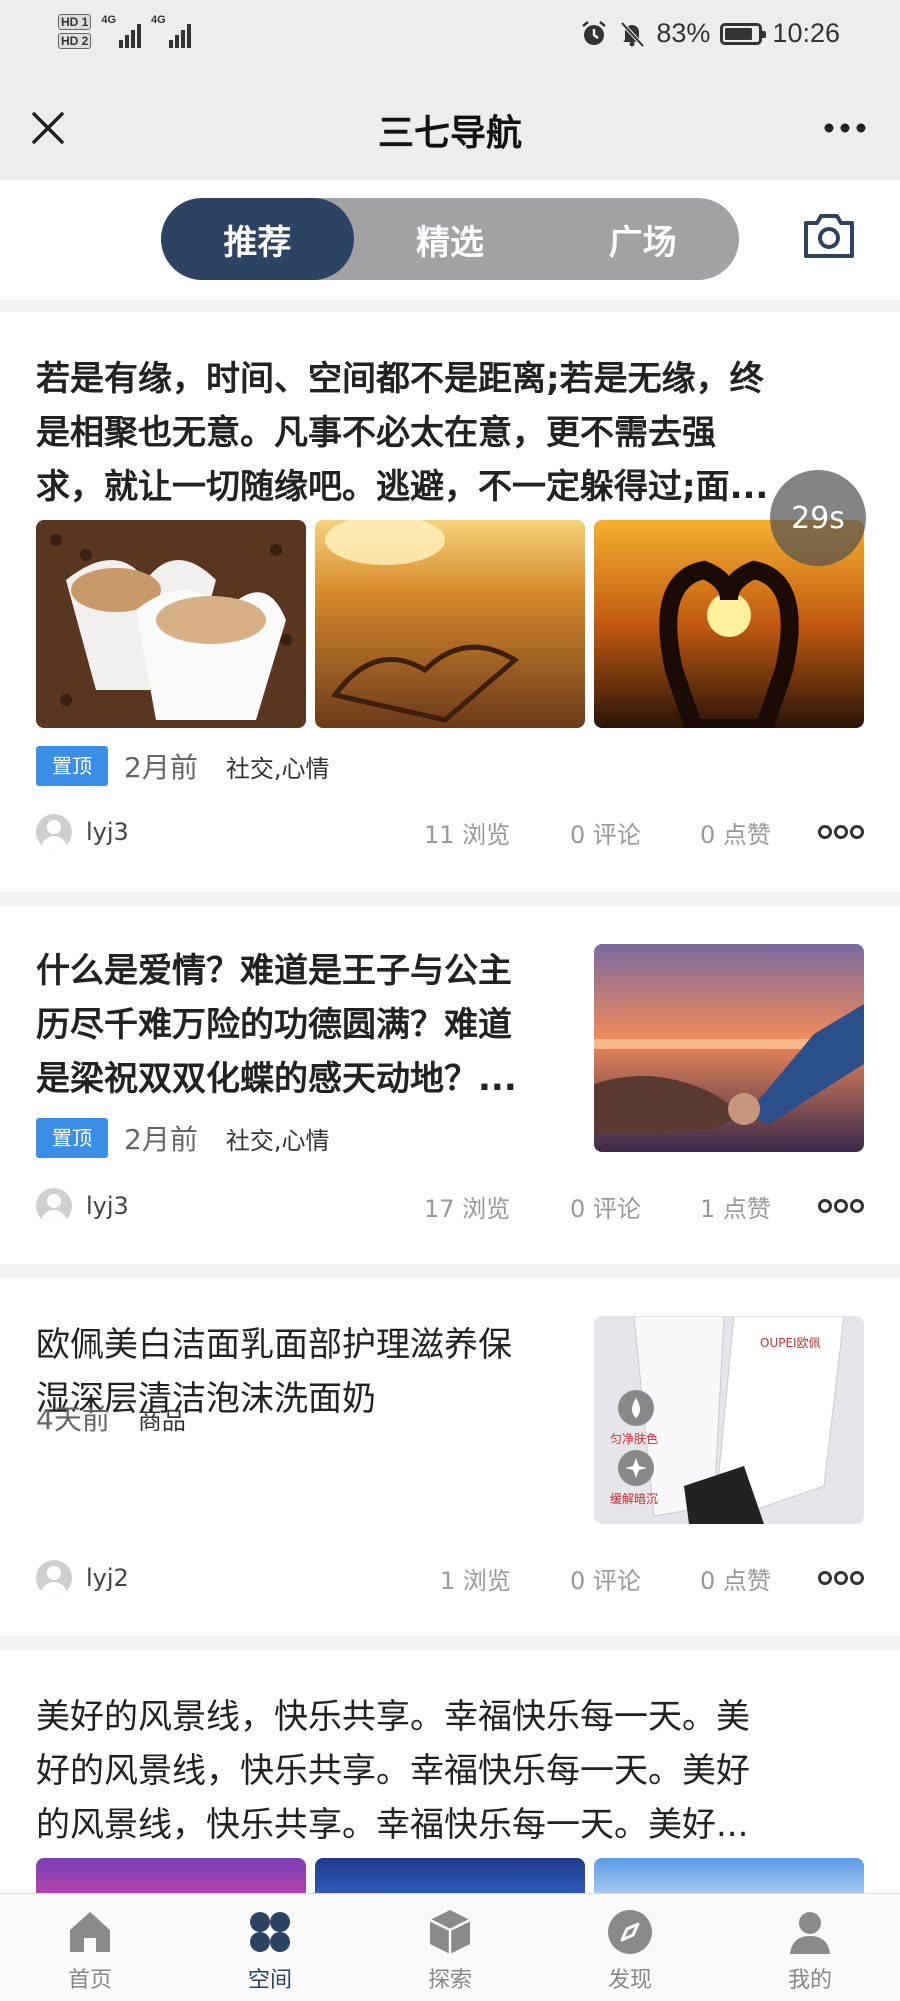 Image resolution: width=900 pixels, height=2001 pixels. I want to click on username: lyj2, so click(107, 1578).